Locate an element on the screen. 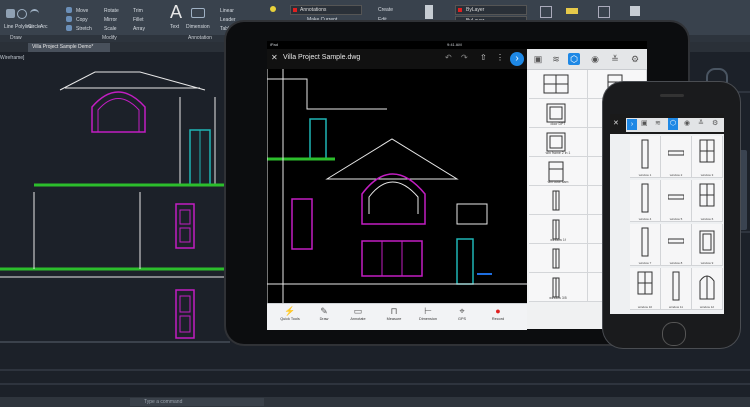 This screenshot has height=407, width=750. eye-icon: ◉ is located at coordinates (595, 59).